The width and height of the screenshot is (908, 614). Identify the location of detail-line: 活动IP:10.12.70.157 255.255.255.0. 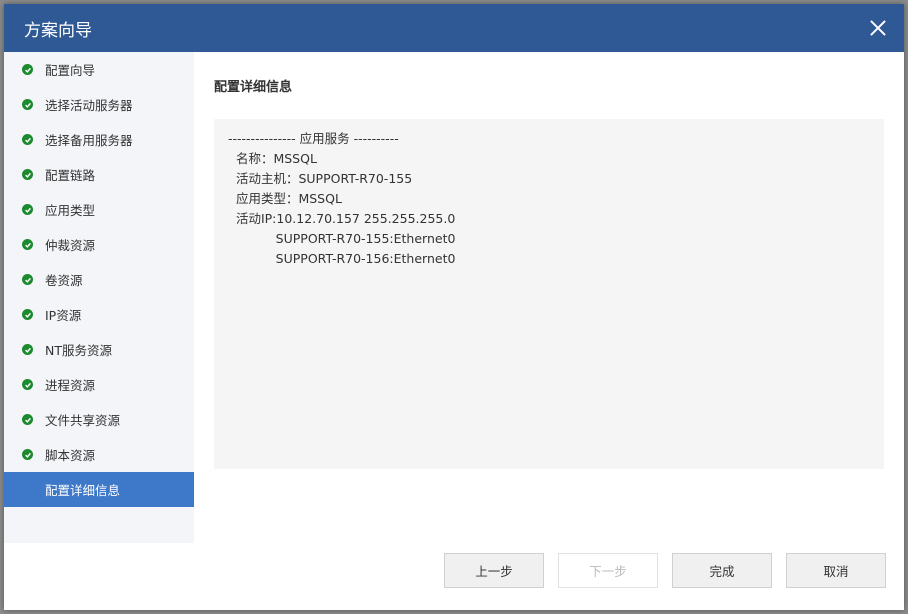
(342, 218).